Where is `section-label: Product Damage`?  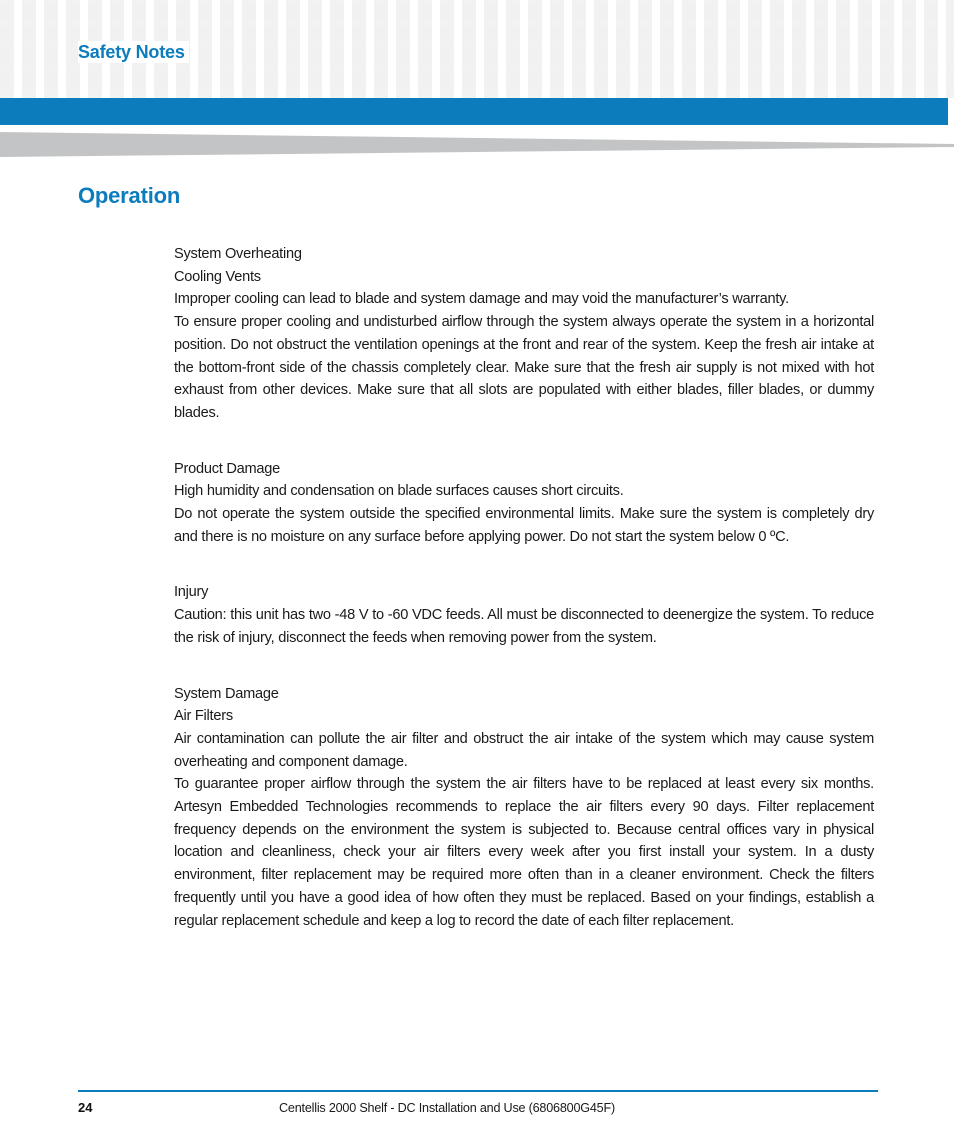 section-label: Product Damage is located at coordinates (227, 468).